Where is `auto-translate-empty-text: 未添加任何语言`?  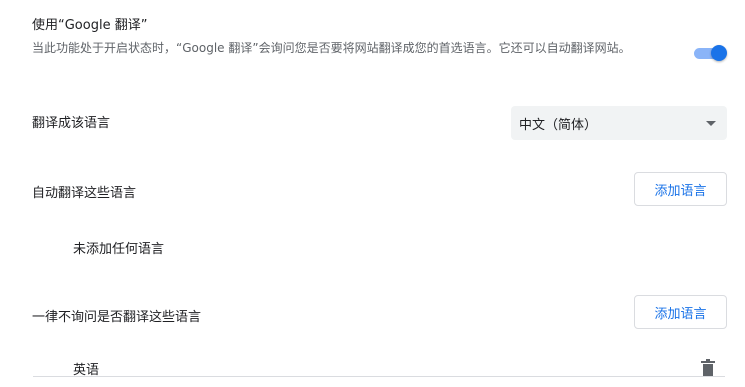
auto-translate-empty-text: 未添加任何语言 is located at coordinates (119, 249).